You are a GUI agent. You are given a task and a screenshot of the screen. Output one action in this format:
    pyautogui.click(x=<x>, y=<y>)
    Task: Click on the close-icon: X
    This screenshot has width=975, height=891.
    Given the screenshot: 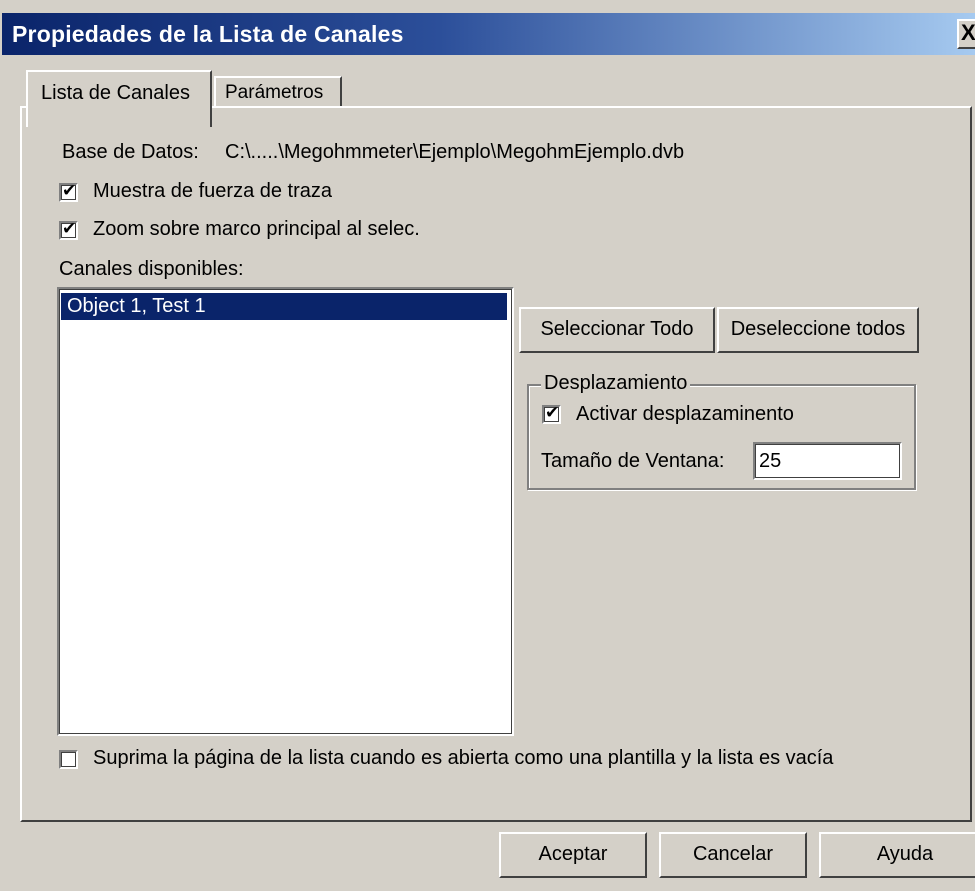 What is the action you would take?
    pyautogui.click(x=968, y=32)
    